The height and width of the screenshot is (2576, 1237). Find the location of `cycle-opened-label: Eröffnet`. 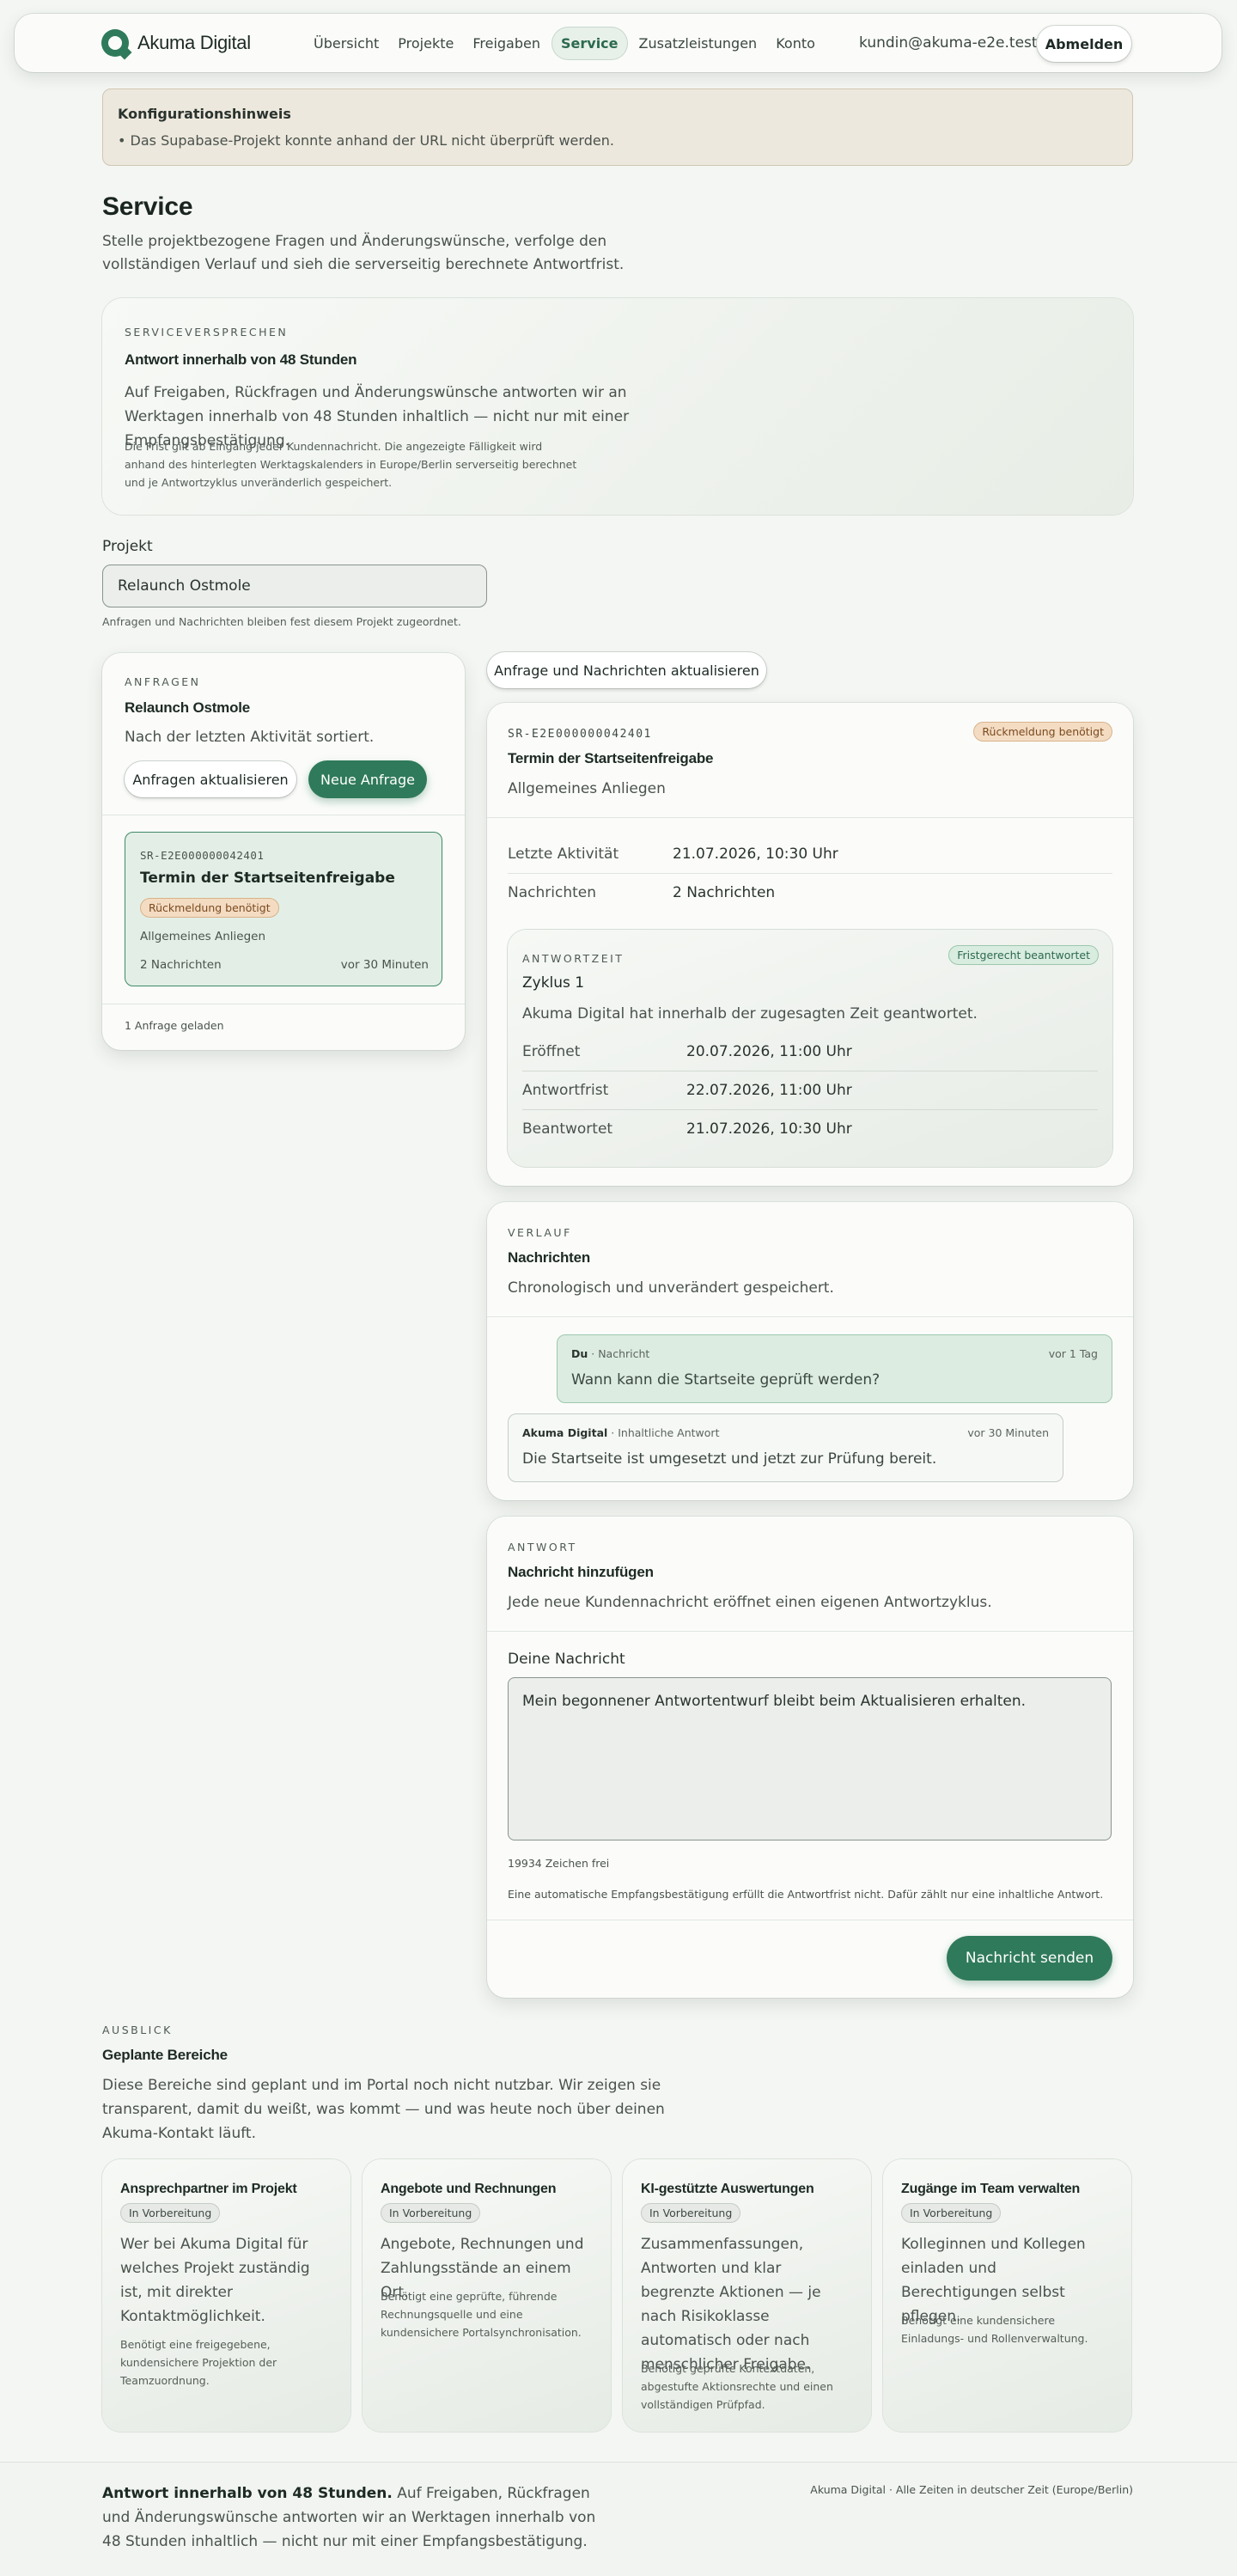

cycle-opened-label: Eröffnet is located at coordinates (551, 1051).